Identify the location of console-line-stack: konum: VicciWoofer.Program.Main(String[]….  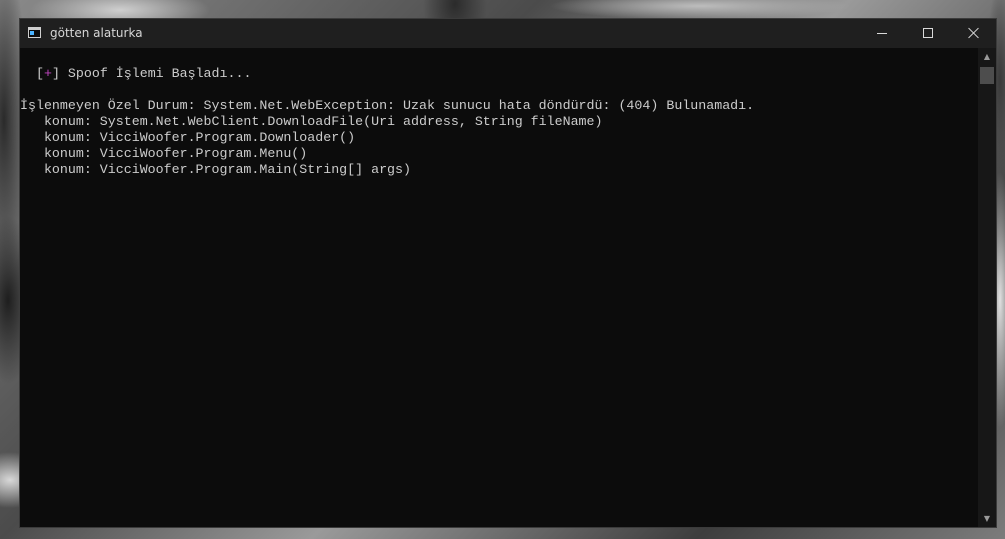
(215, 169).